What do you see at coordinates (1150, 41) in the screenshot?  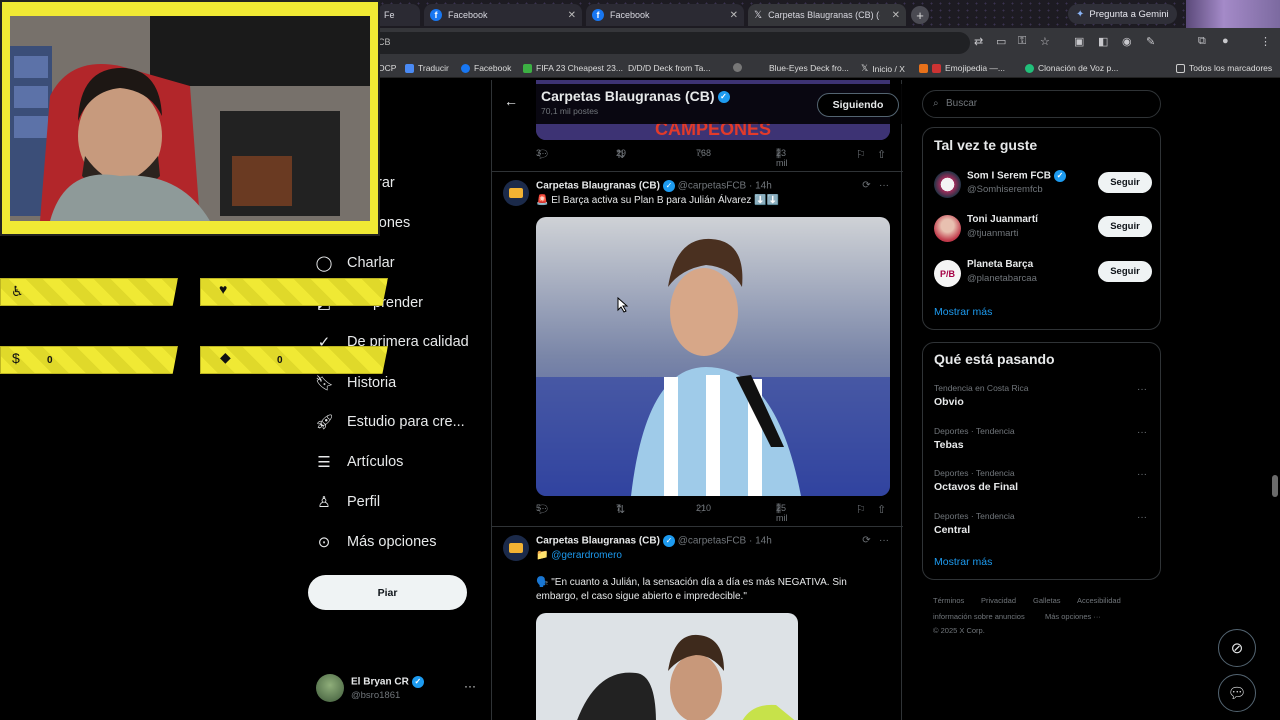 I see `extension-icon: ✎` at bounding box center [1150, 41].